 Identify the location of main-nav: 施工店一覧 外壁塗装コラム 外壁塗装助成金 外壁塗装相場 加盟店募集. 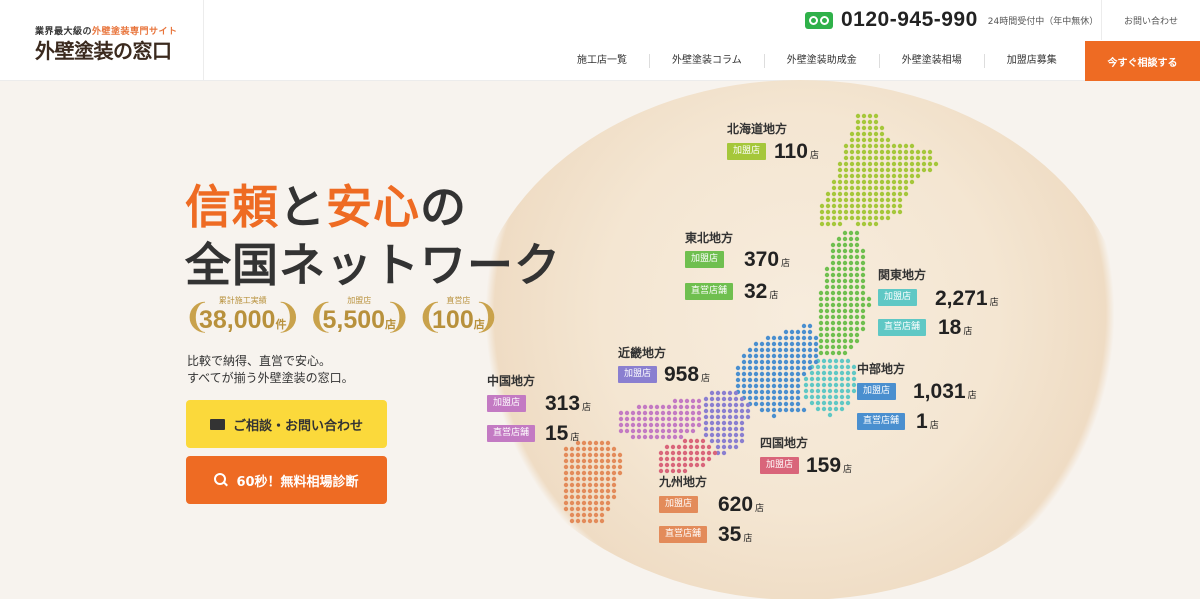
(817, 61).